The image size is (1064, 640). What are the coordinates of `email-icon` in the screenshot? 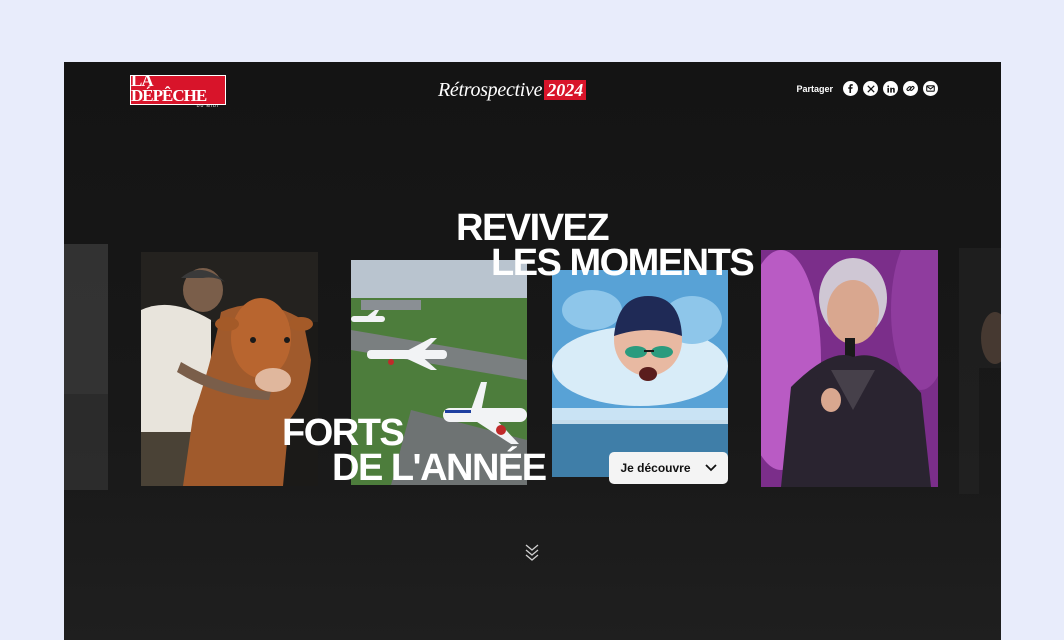 It's located at (930, 88).